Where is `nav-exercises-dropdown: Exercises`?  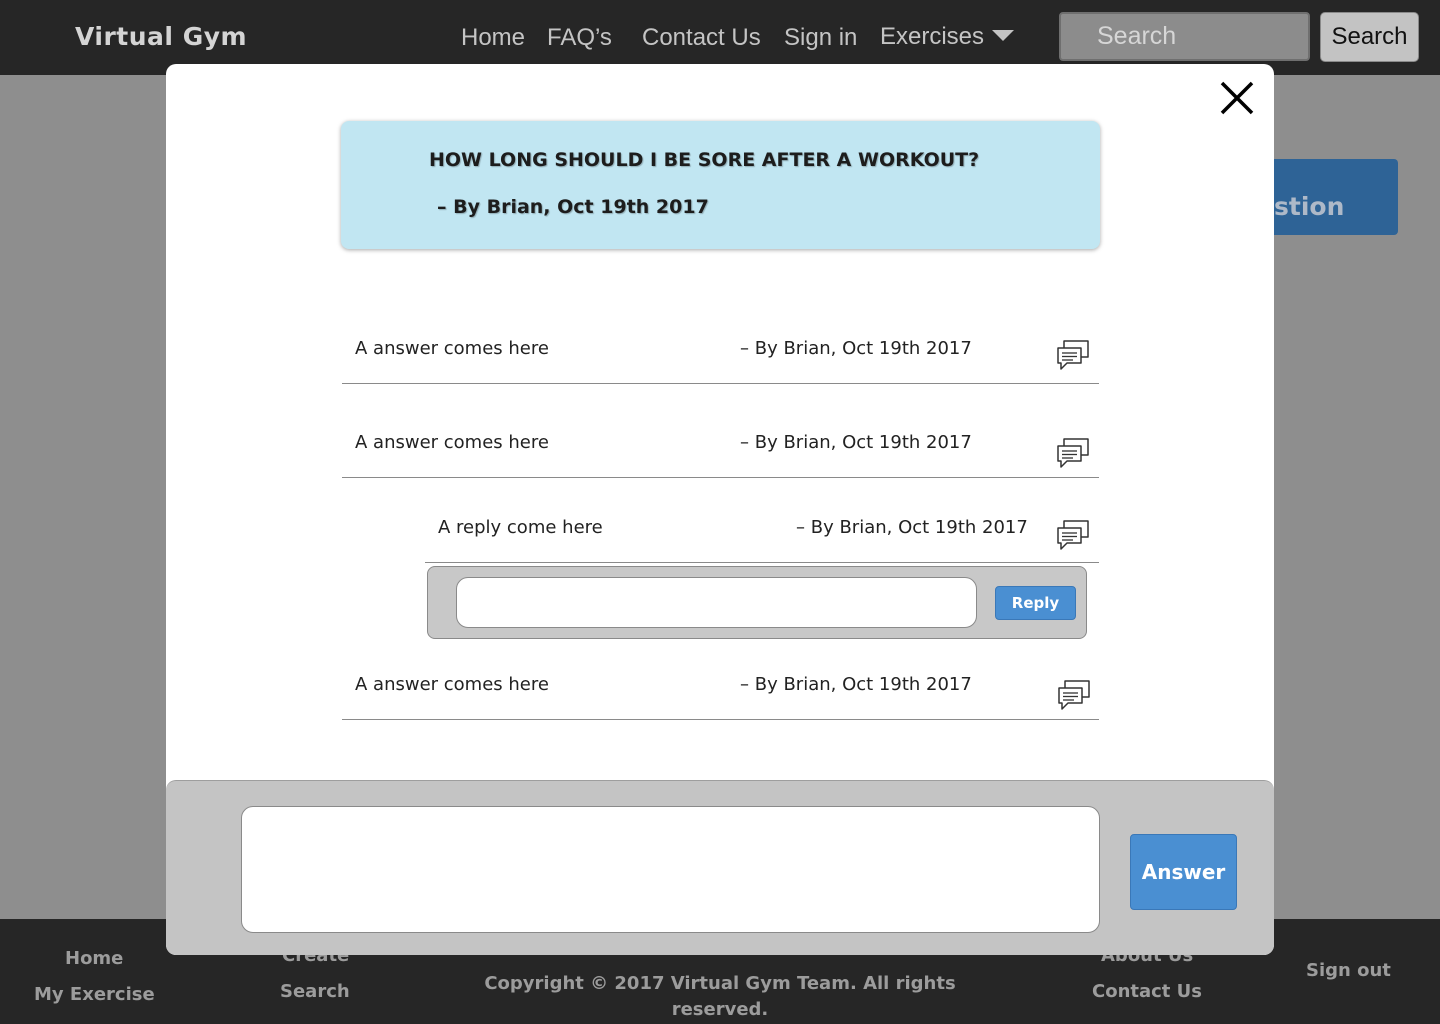 nav-exercises-dropdown: Exercises is located at coordinates (947, 37).